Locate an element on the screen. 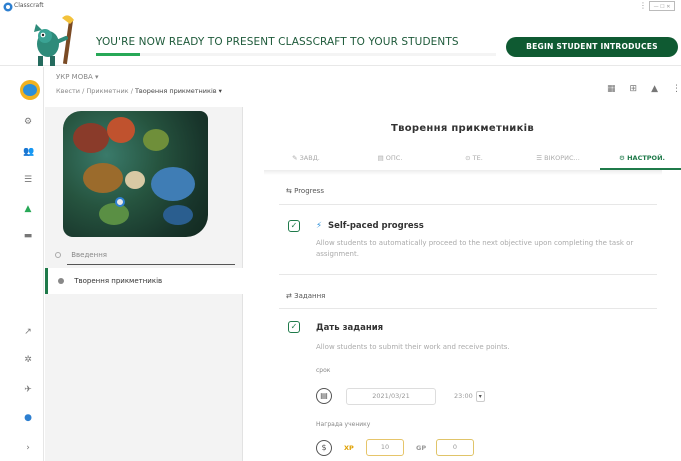 The height and width of the screenshot is (461, 681). tab-task: ✎ ЗАВД. is located at coordinates (306, 159).